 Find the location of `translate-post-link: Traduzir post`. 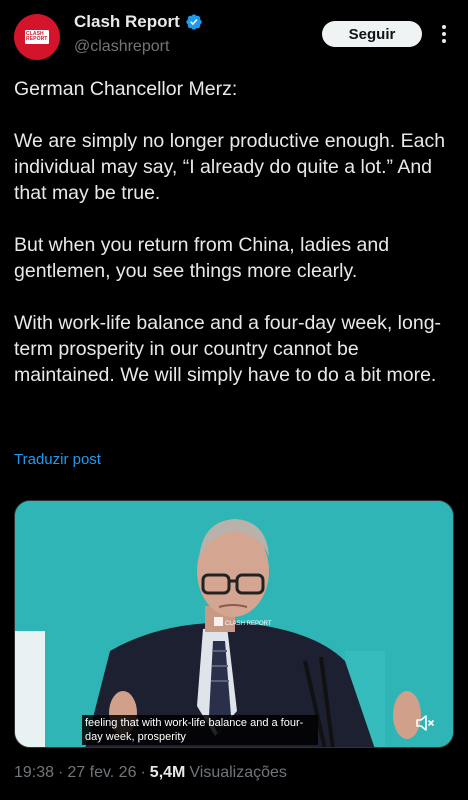

translate-post-link: Traduzir post is located at coordinates (57, 459).